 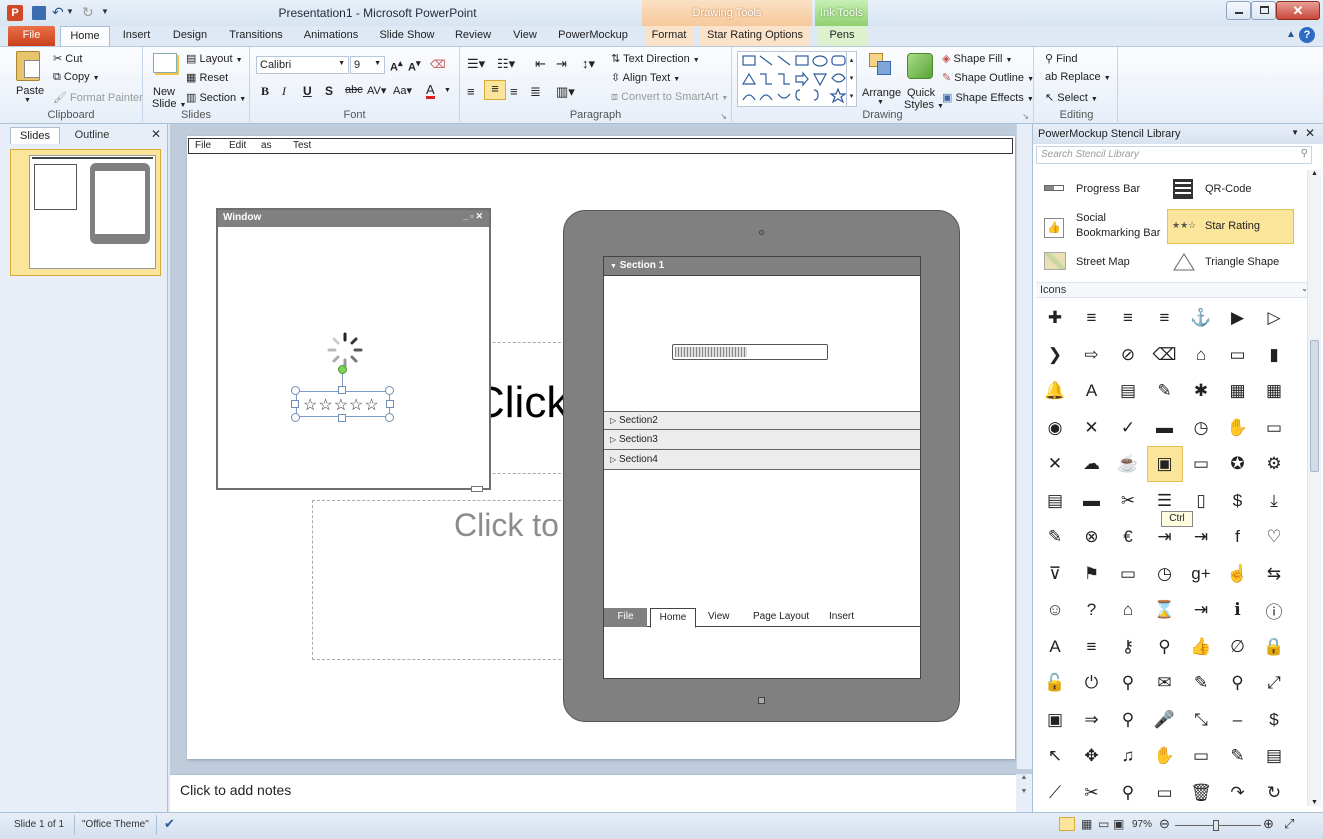 I want to click on handshake-icon: ⇆, so click(x=1274, y=574).